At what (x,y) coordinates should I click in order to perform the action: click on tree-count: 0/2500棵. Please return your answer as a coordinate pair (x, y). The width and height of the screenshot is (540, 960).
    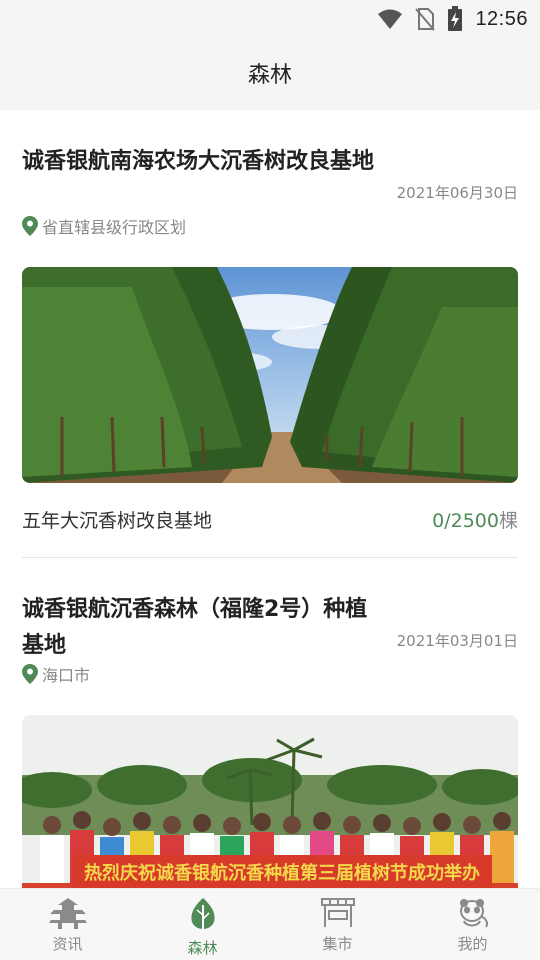
    Looking at the image, I should click on (475, 519).